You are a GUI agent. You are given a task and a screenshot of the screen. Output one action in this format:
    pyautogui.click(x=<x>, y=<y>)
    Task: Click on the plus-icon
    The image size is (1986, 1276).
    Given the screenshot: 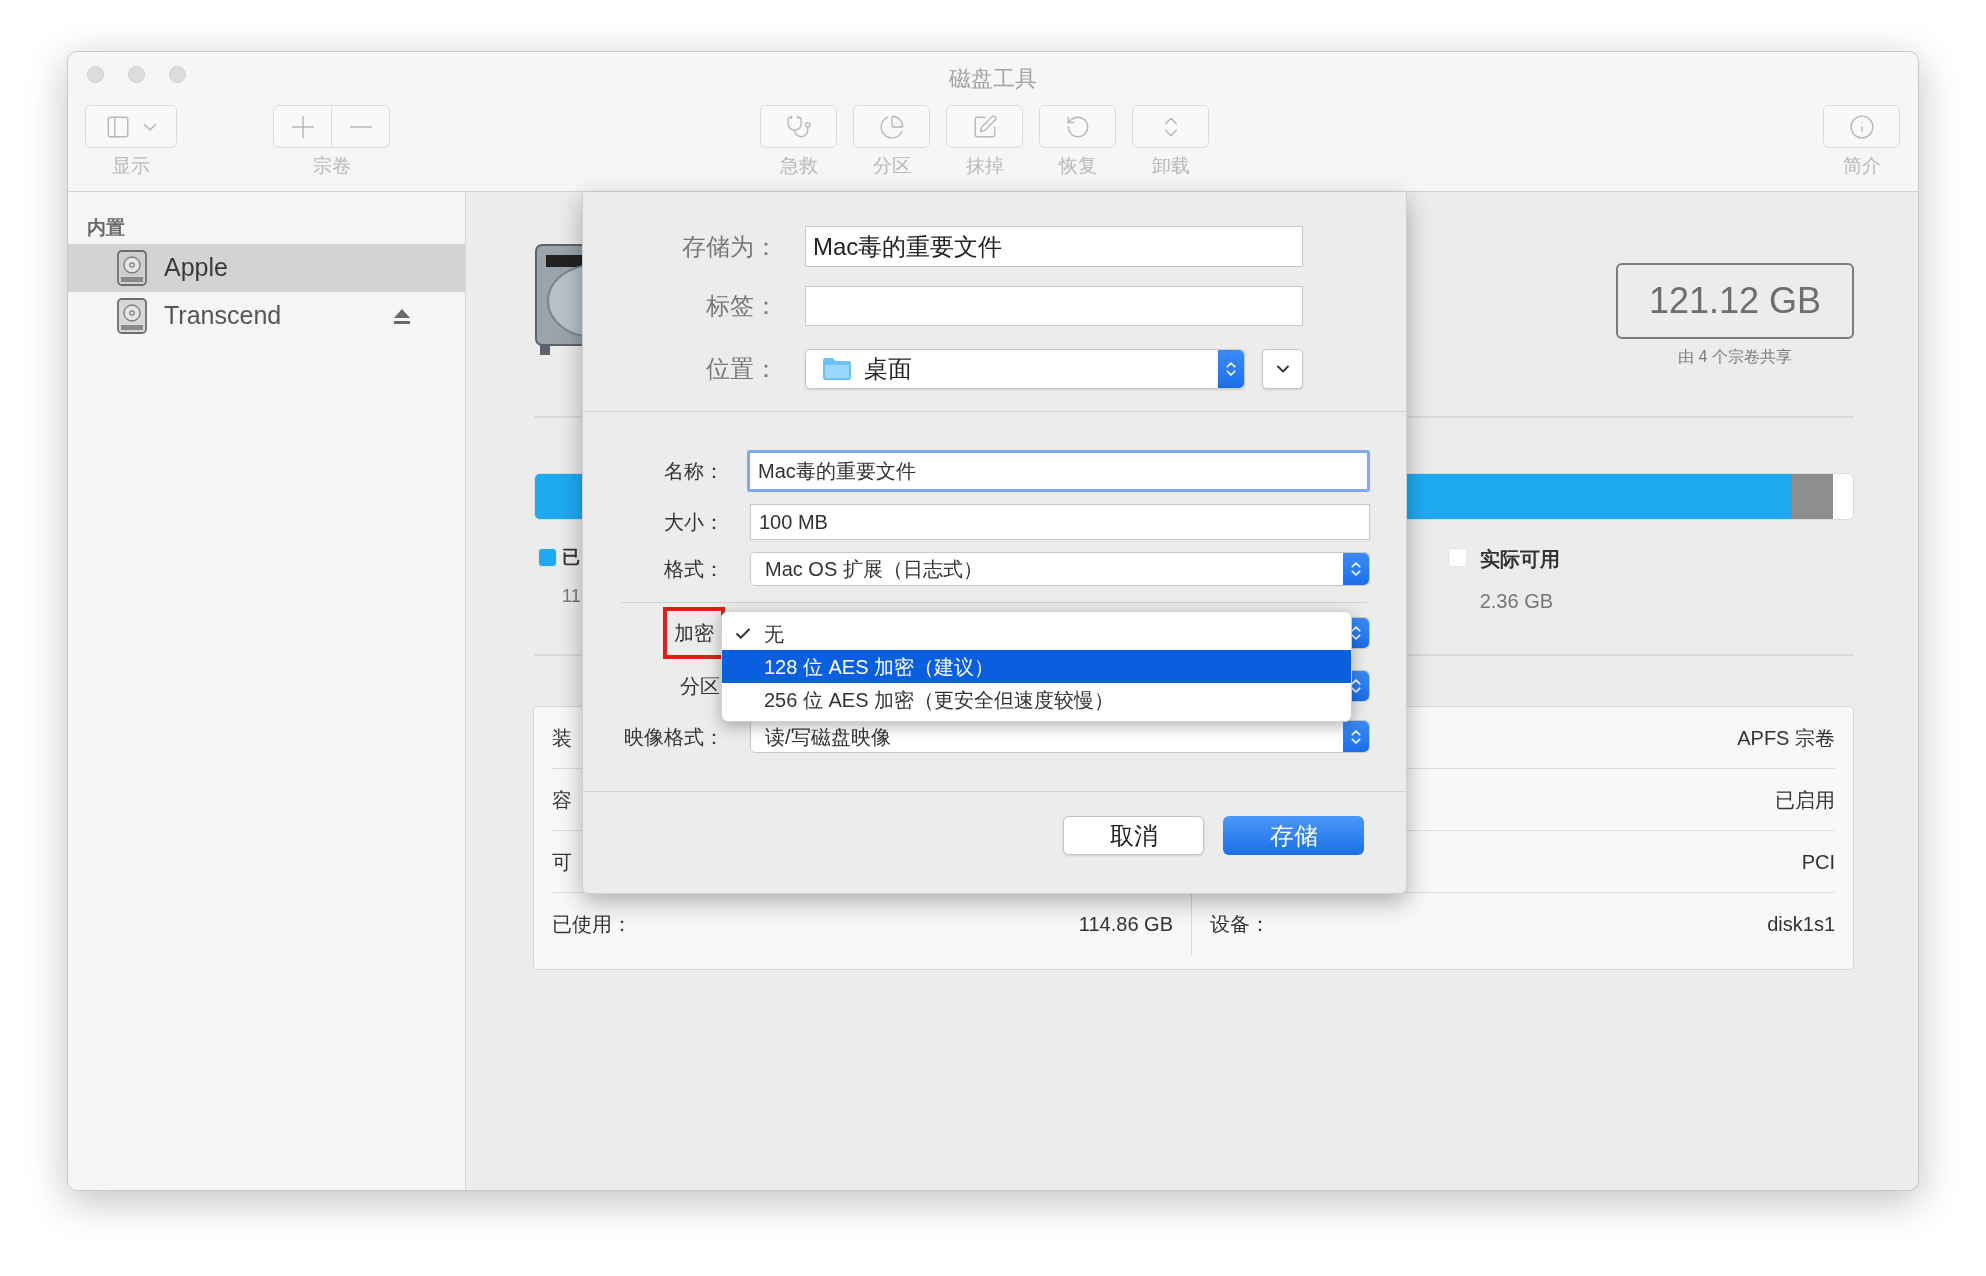 What is the action you would take?
    pyautogui.click(x=302, y=126)
    